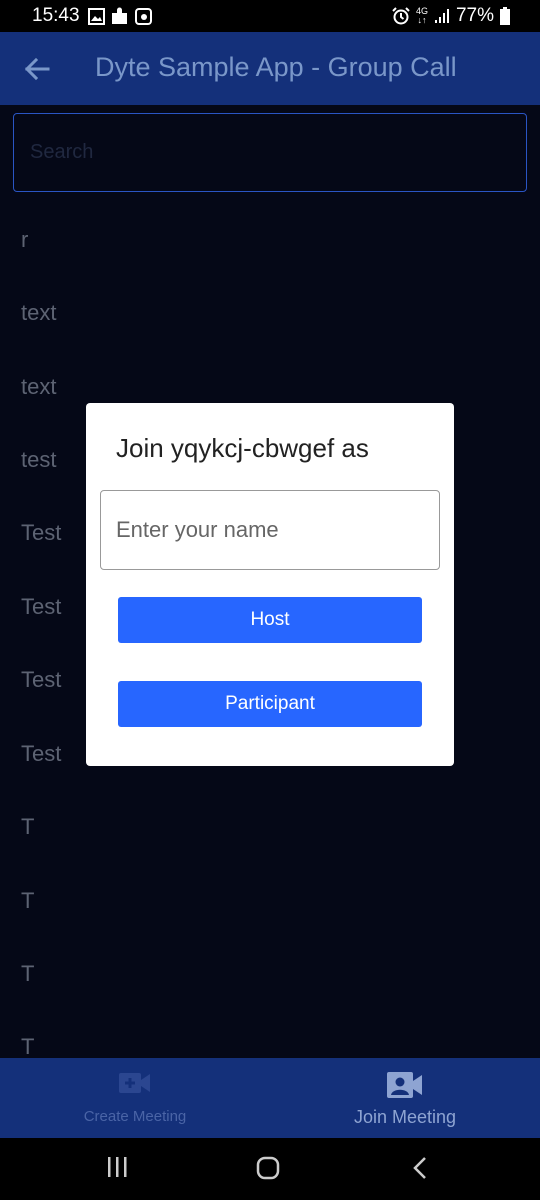 This screenshot has height=1200, width=540. I want to click on status-bar: 15:43 4G ↓↑ 77%, so click(270, 16).